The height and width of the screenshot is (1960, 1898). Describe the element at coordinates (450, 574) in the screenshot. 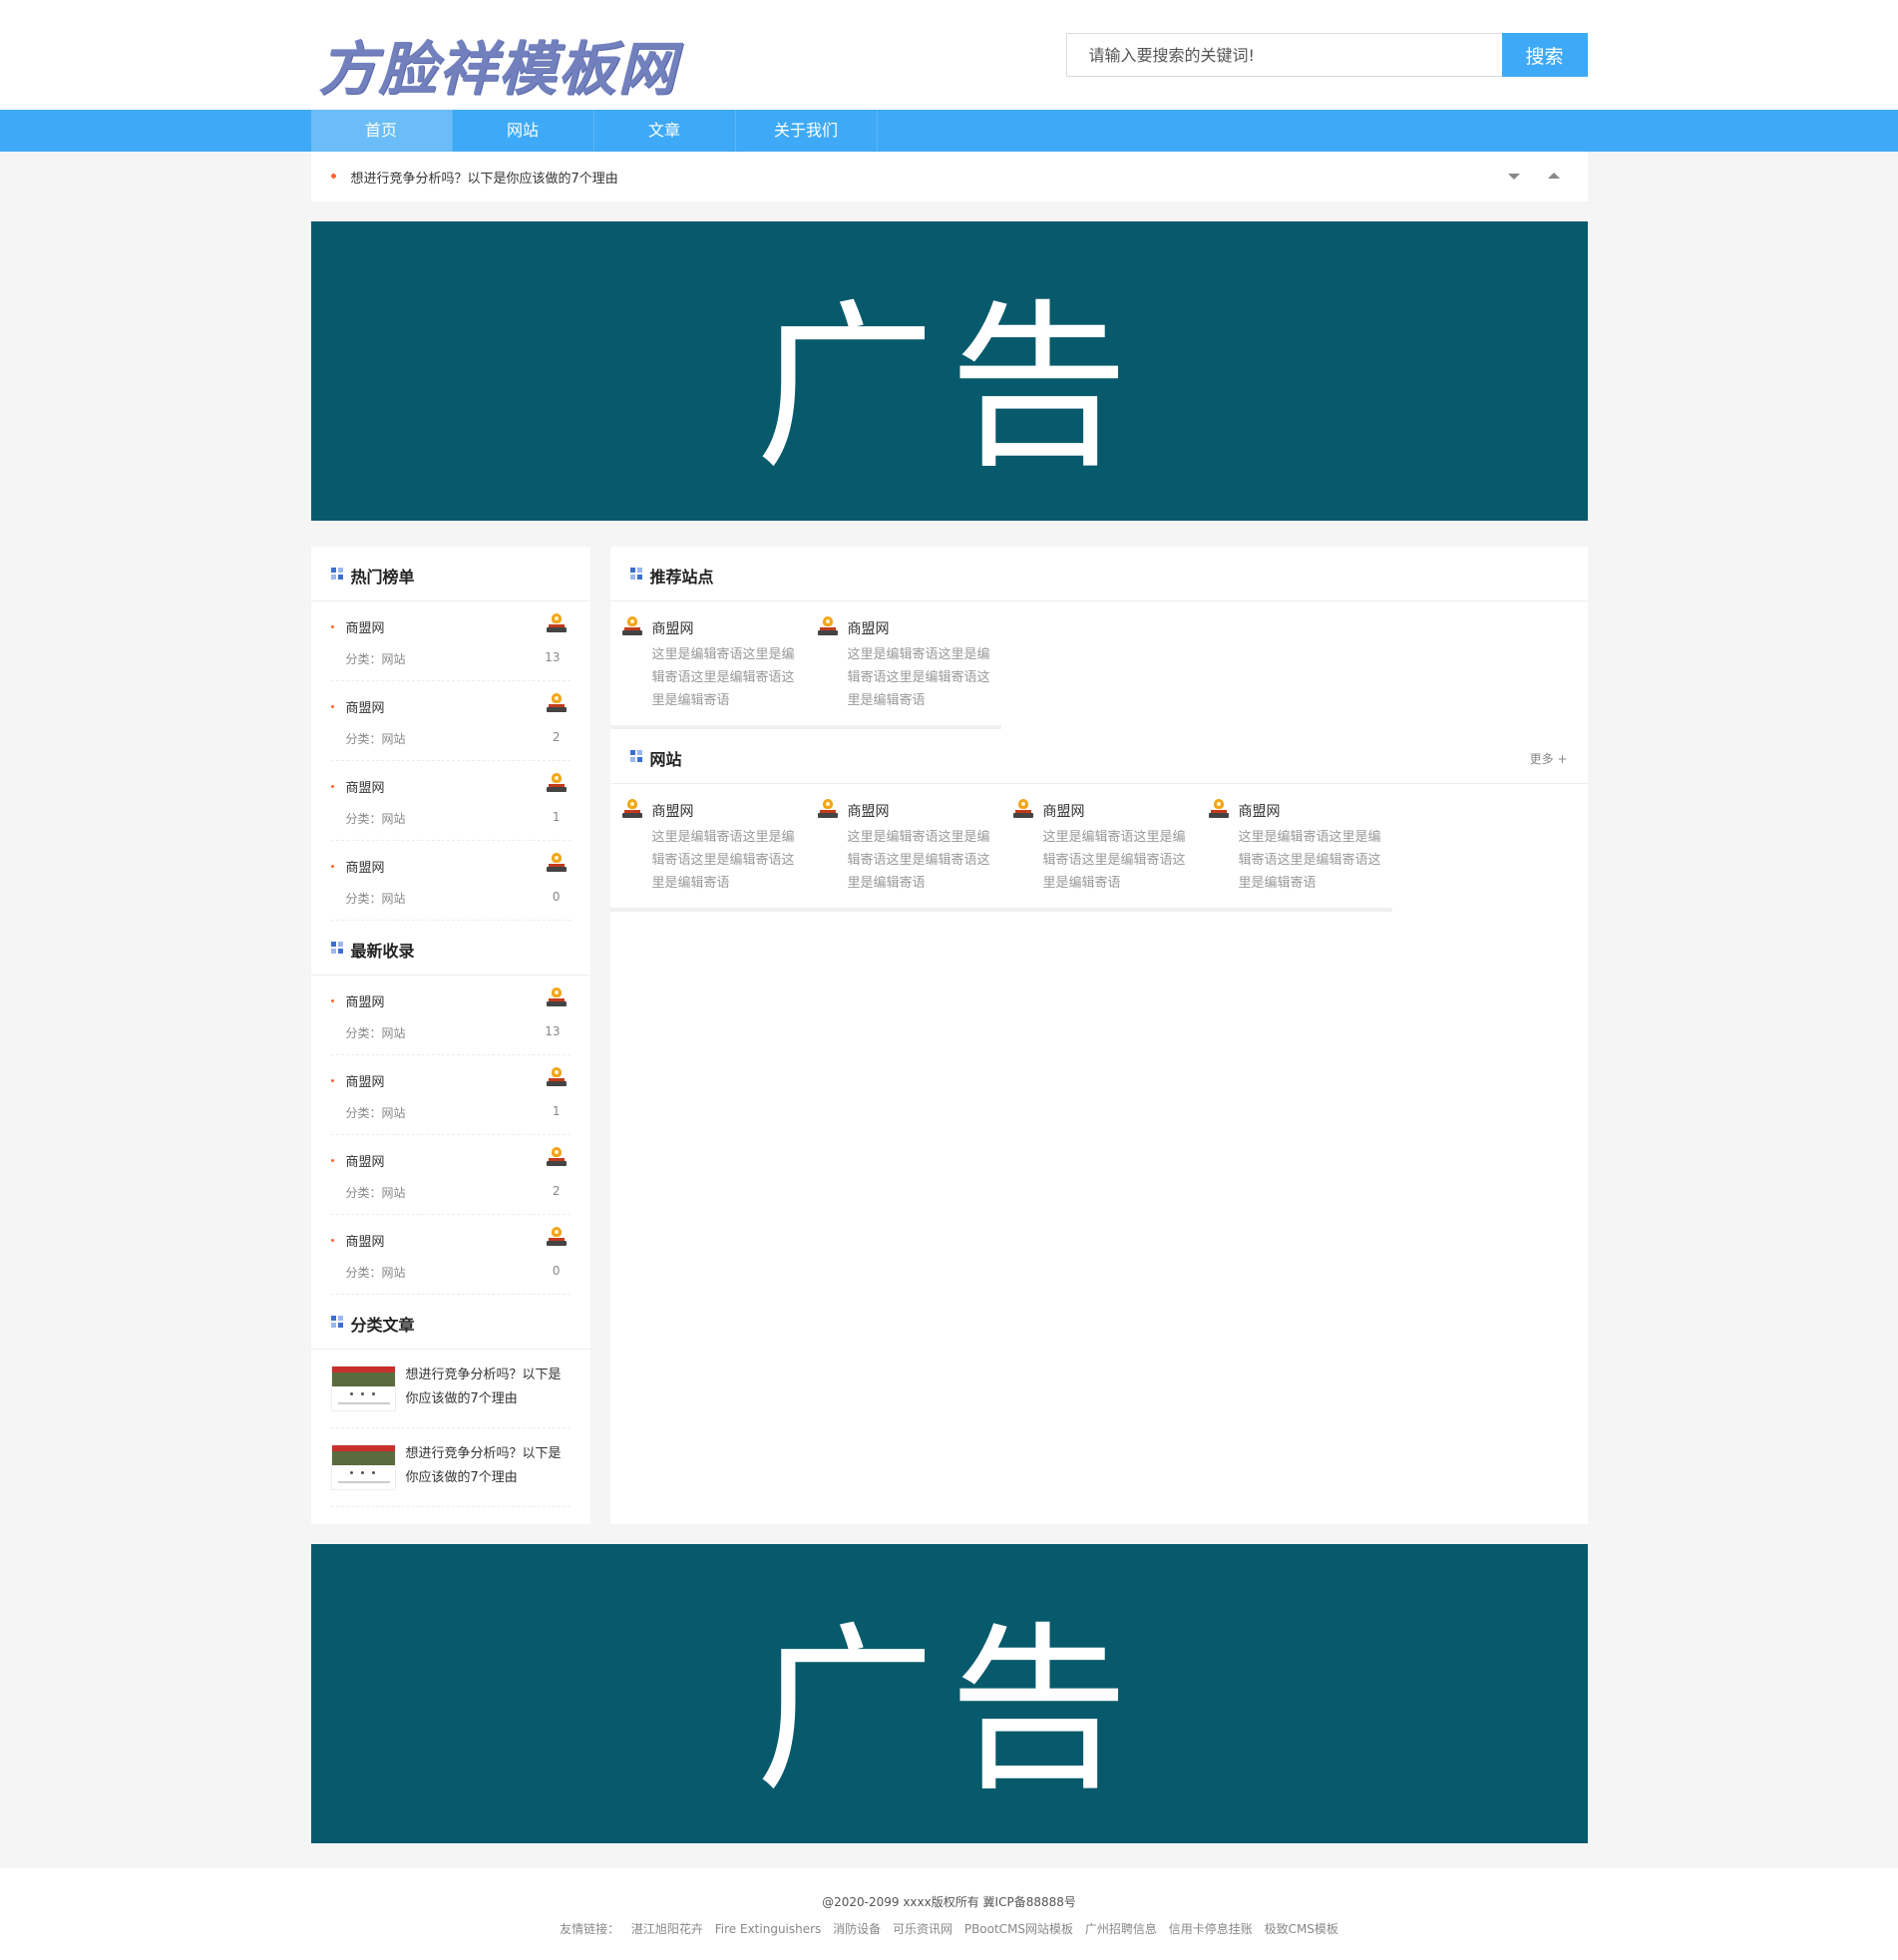

I see `hot-list-header: 热门榜单` at that location.